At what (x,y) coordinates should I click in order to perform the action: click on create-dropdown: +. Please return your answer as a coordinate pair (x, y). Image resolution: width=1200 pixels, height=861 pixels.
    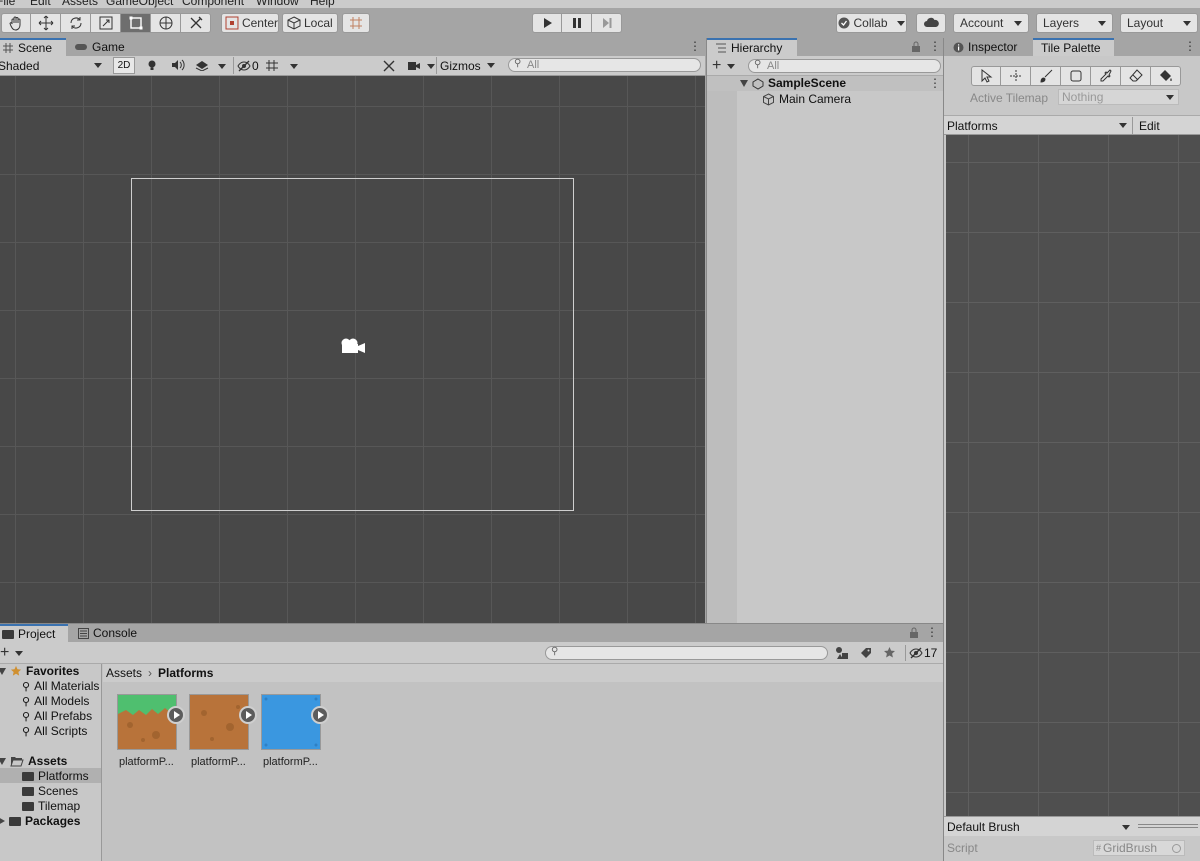
    Looking at the image, I should click on (723, 66).